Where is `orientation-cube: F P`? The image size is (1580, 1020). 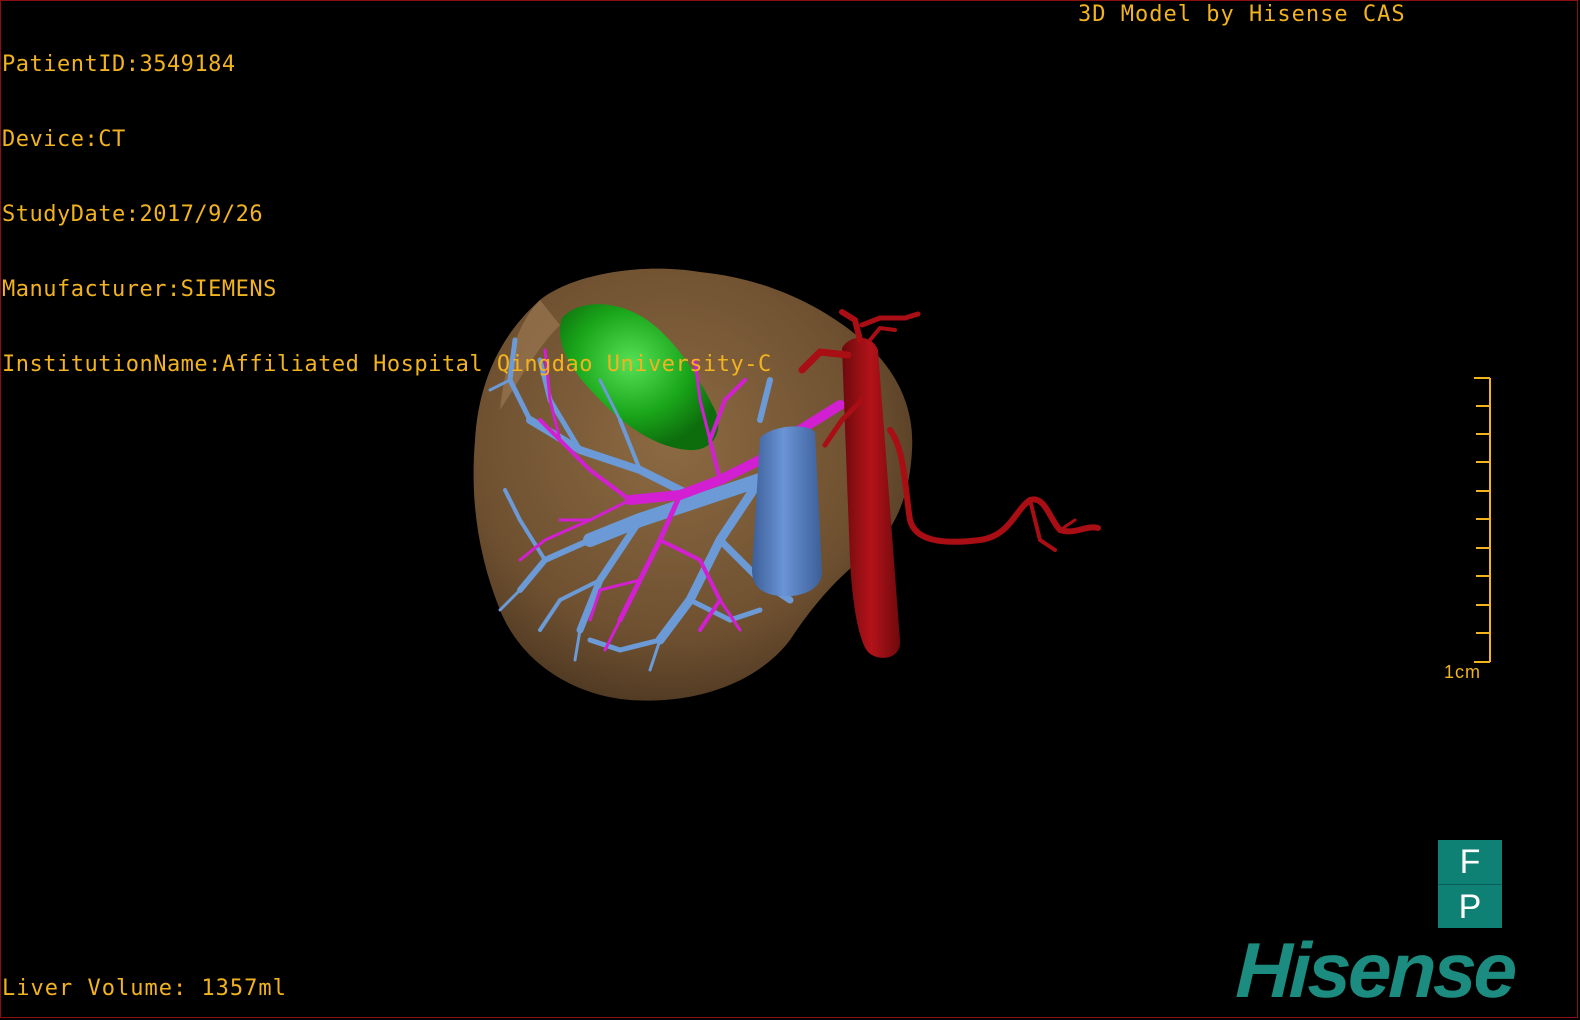
orientation-cube: F P is located at coordinates (1470, 884).